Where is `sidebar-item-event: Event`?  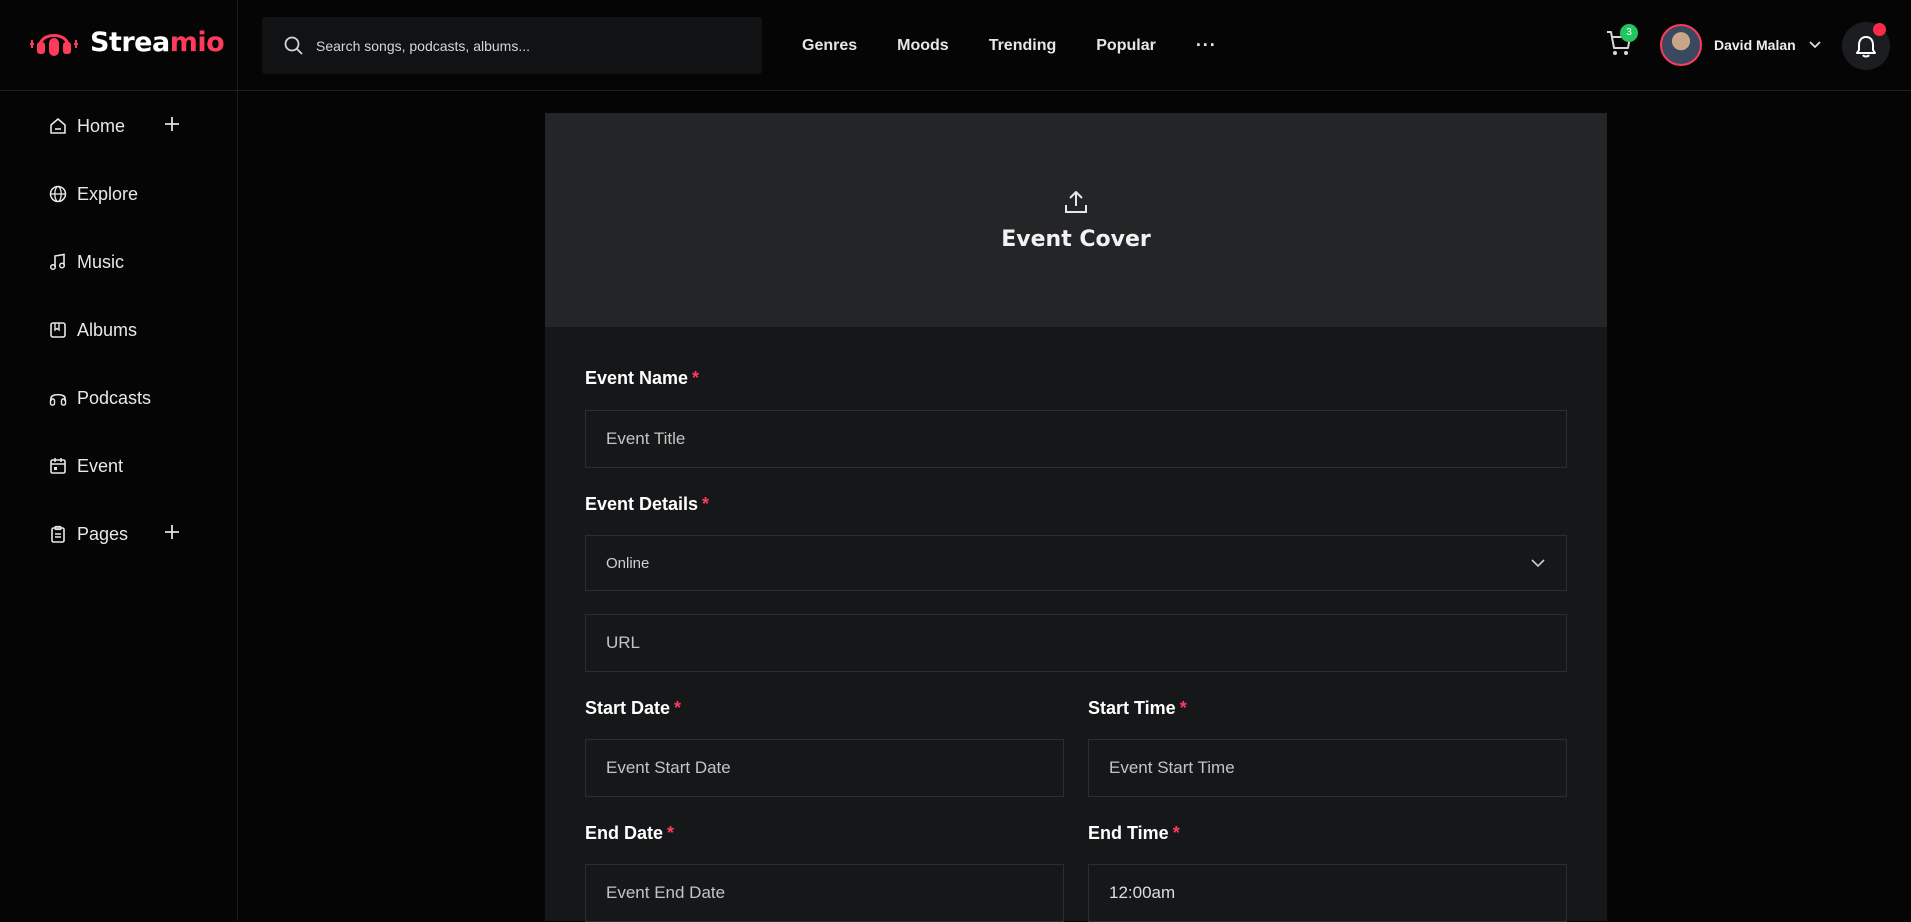 sidebar-item-event: Event is located at coordinates (118, 466).